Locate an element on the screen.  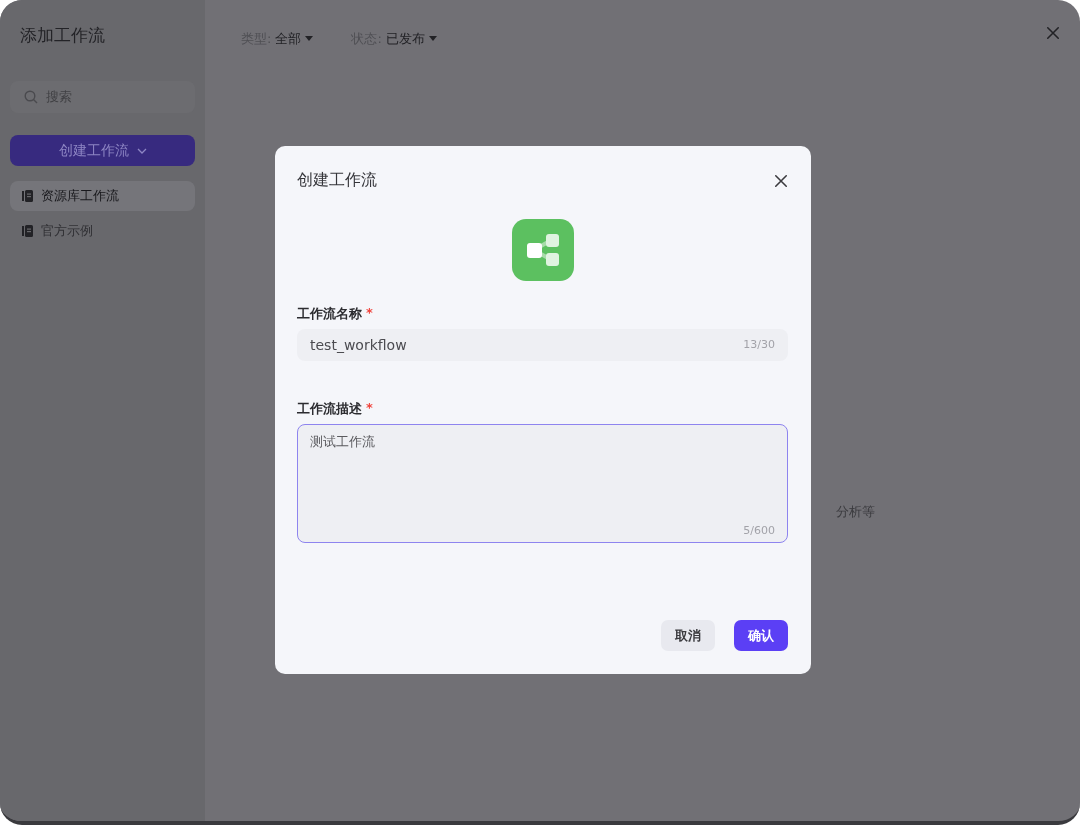
character-count: 5/600 is located at coordinates (759, 530).